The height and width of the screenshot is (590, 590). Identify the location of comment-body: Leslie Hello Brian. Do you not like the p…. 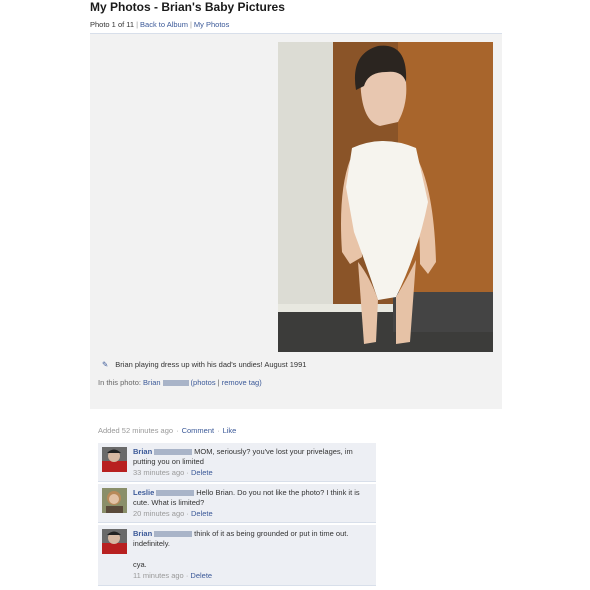
(251, 503).